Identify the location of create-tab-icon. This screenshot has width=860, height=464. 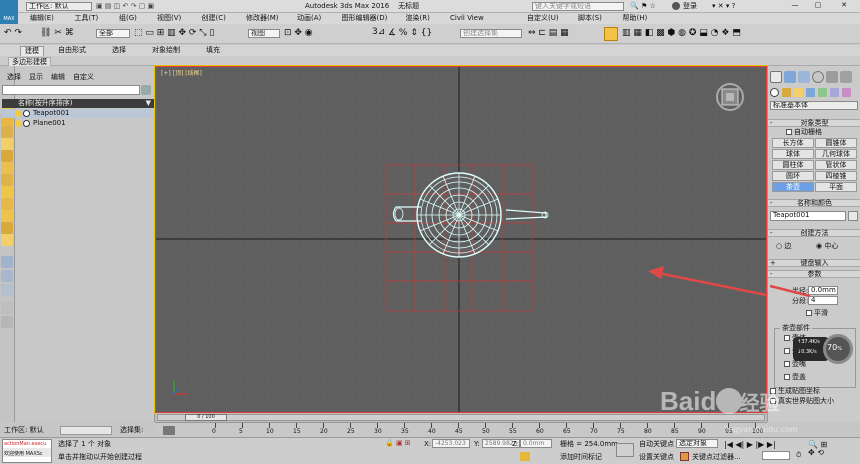
(776, 77).